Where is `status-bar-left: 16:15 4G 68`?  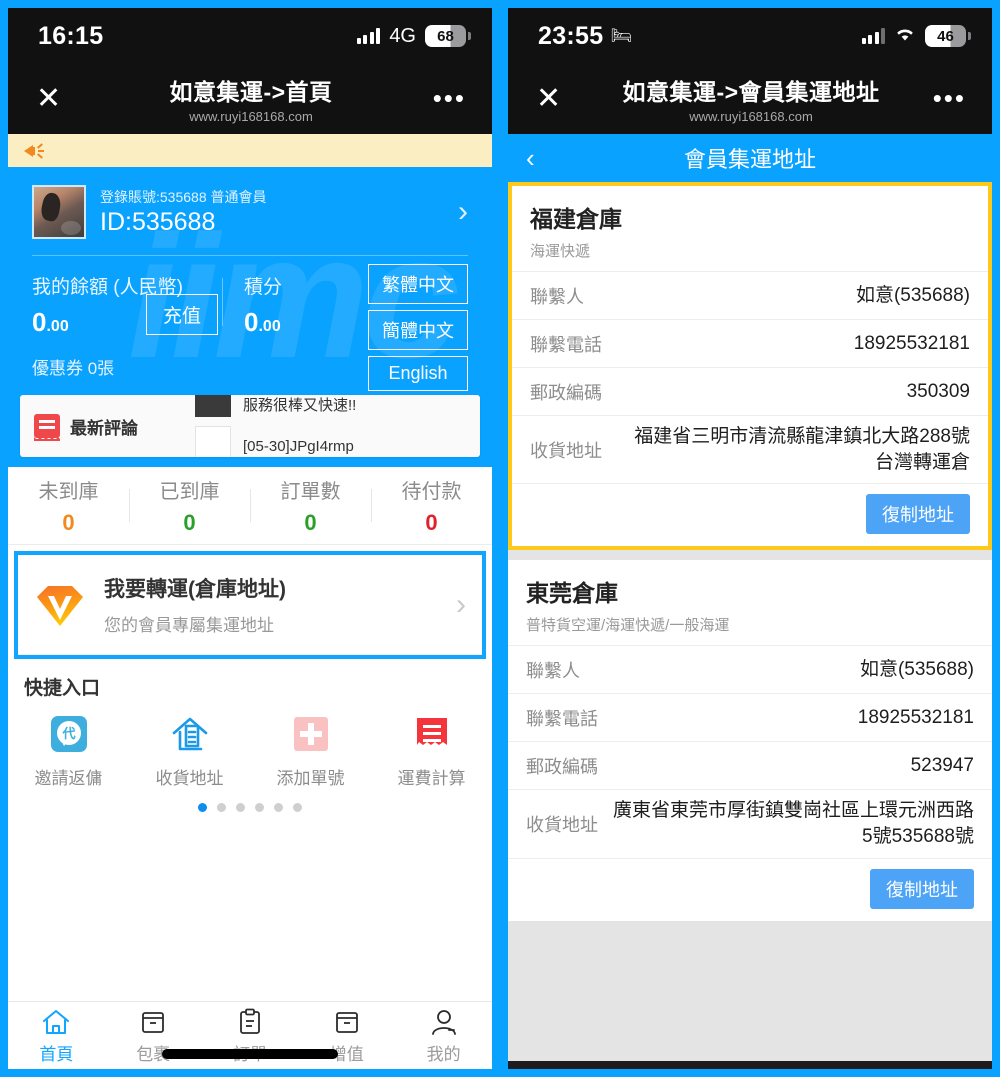
status-bar-left: 16:15 4G 68 is located at coordinates (250, 36).